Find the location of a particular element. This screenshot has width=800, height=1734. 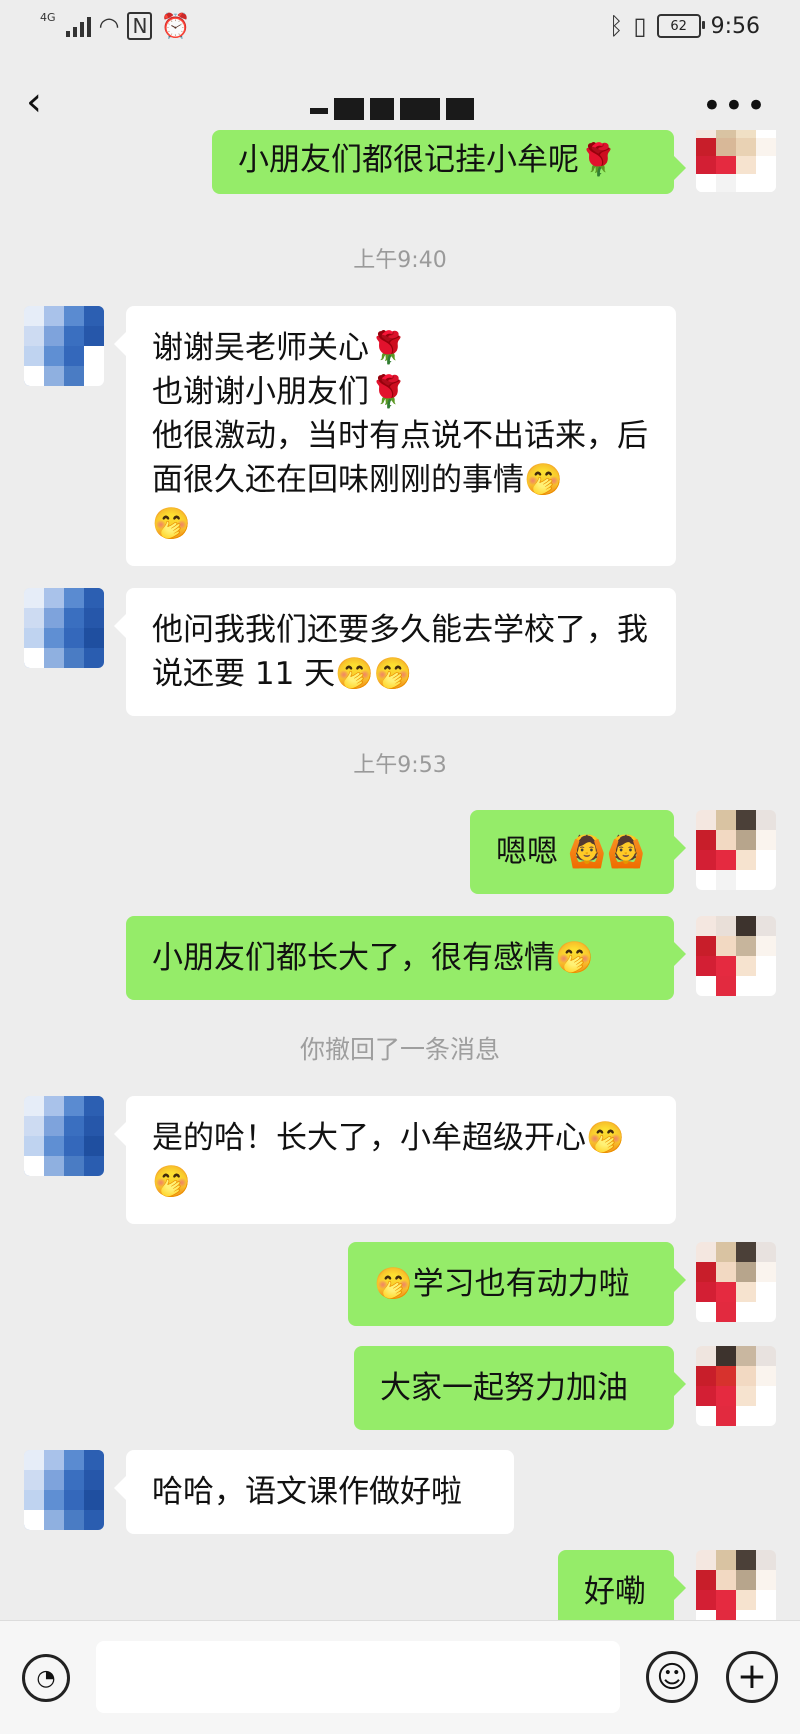

vibrate-icon: ▯ is located at coordinates (640, 26).